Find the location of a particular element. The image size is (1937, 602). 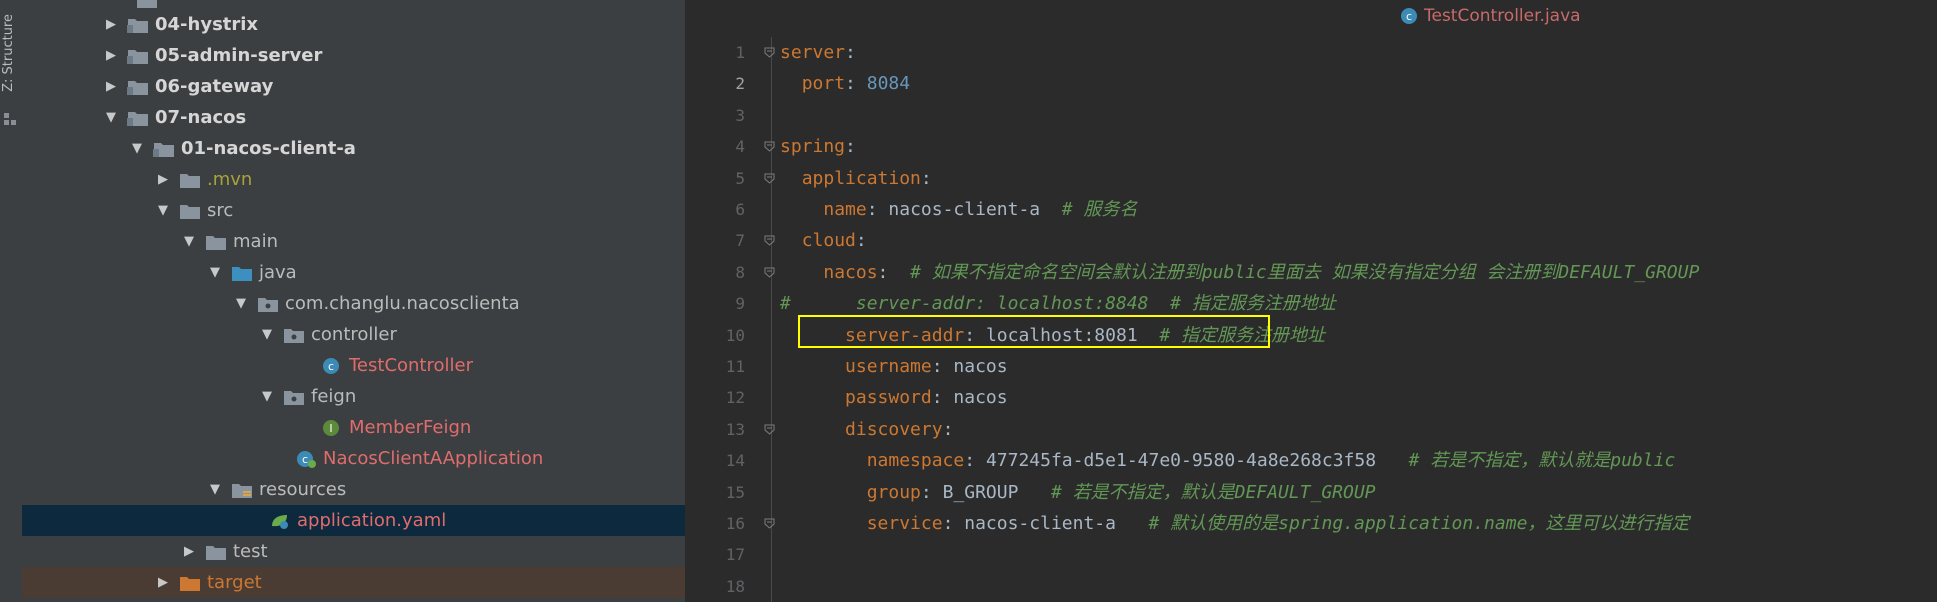

tree-item-07-nacos: ▼ 07-nacos is located at coordinates (353, 117).